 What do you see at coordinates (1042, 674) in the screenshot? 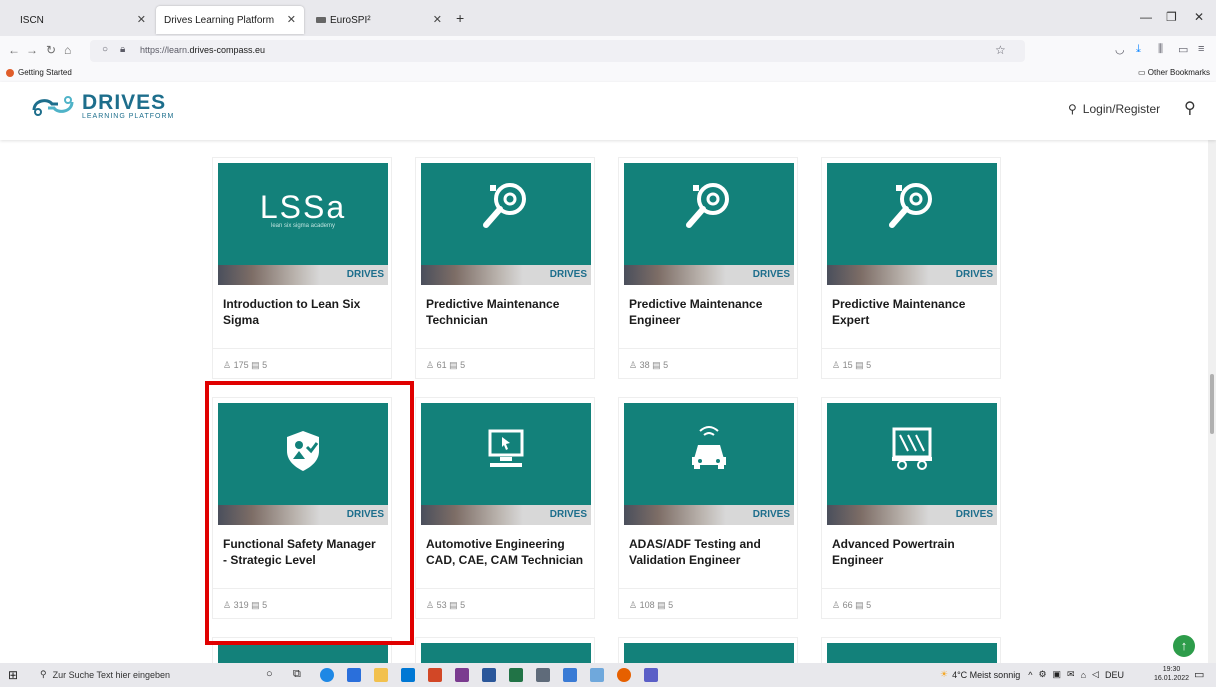
I see `tray-app-icon: ⚙` at bounding box center [1042, 674].